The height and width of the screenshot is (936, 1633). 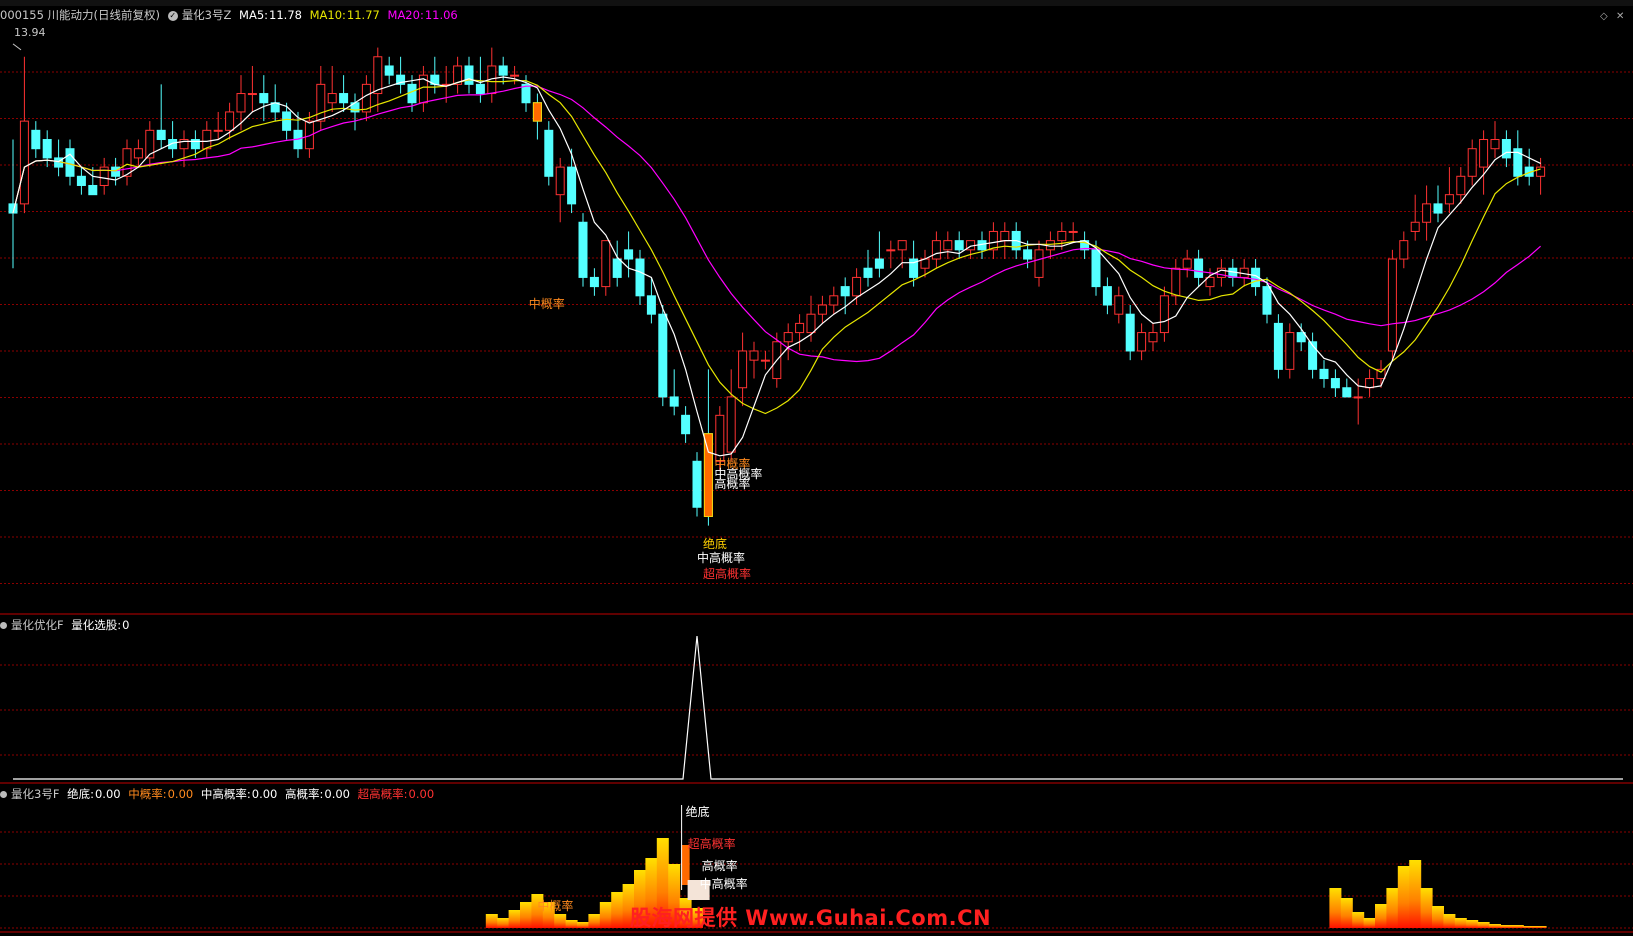 What do you see at coordinates (3, 794) in the screenshot?
I see `panel3-settings-icon` at bounding box center [3, 794].